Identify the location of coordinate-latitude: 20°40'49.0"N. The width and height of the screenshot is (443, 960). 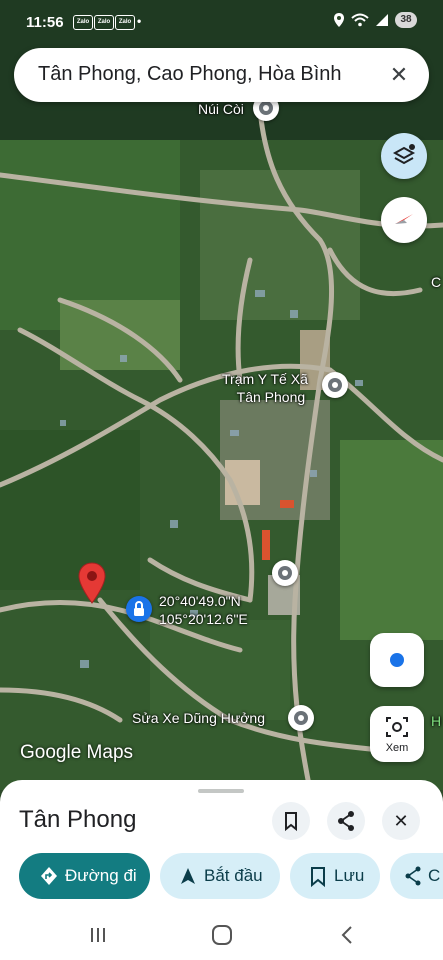
(200, 601).